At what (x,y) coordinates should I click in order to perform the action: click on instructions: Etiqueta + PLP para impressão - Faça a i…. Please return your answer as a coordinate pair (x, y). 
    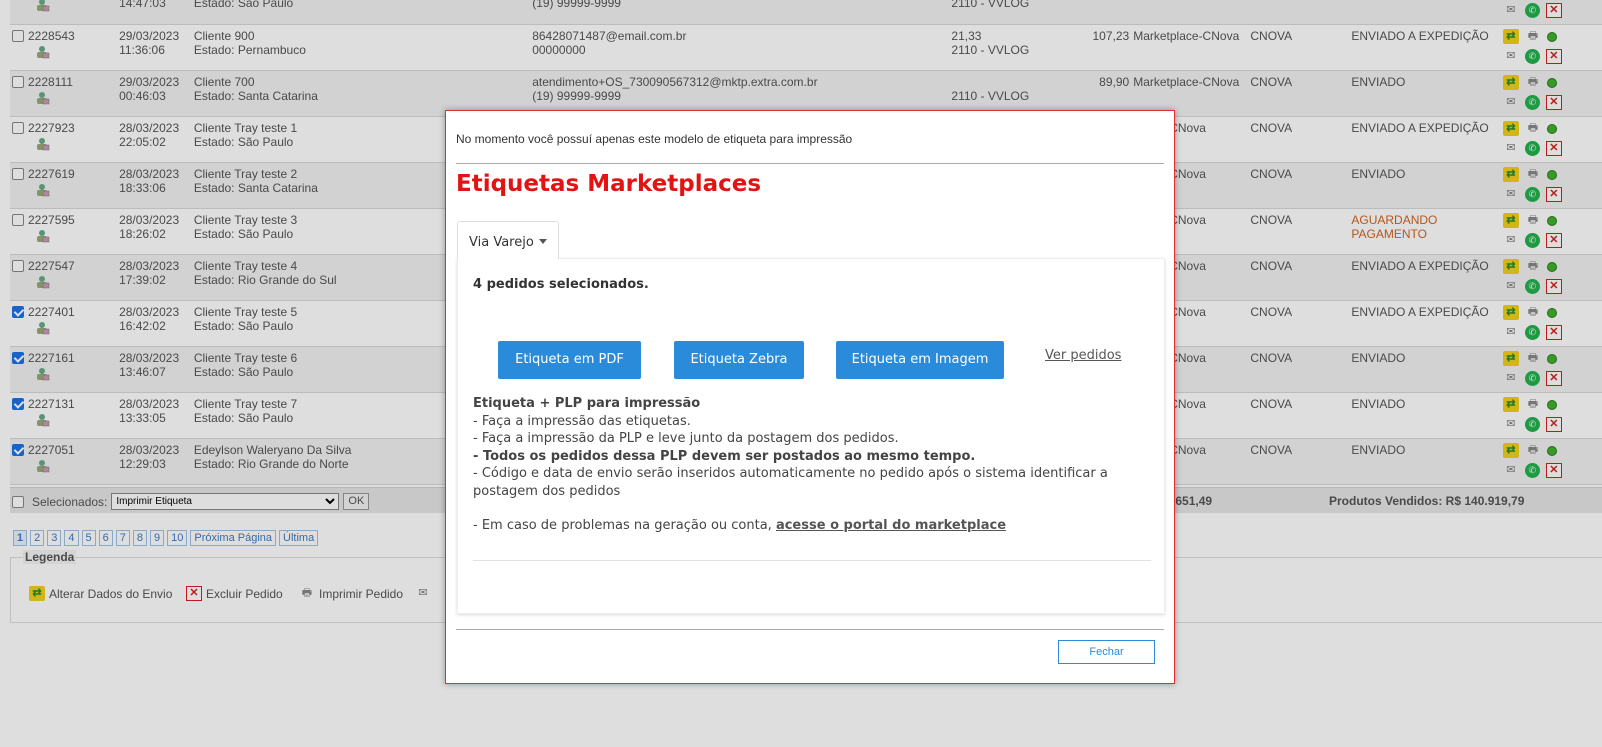
    Looking at the image, I should click on (803, 465).